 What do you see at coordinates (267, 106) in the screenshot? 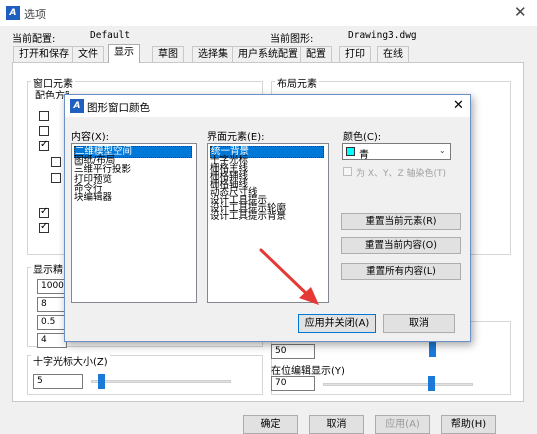
I see `dialog-title-bar: A 图形窗口颜色 ✕` at bounding box center [267, 106].